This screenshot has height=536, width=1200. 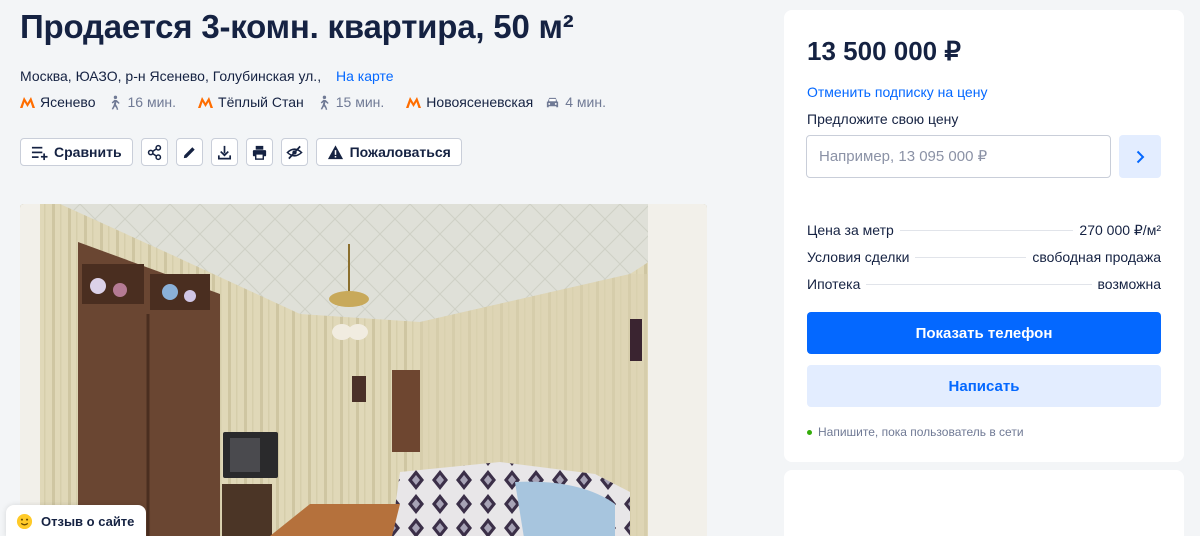 I want to click on chevron-right-icon, so click(x=1140, y=156).